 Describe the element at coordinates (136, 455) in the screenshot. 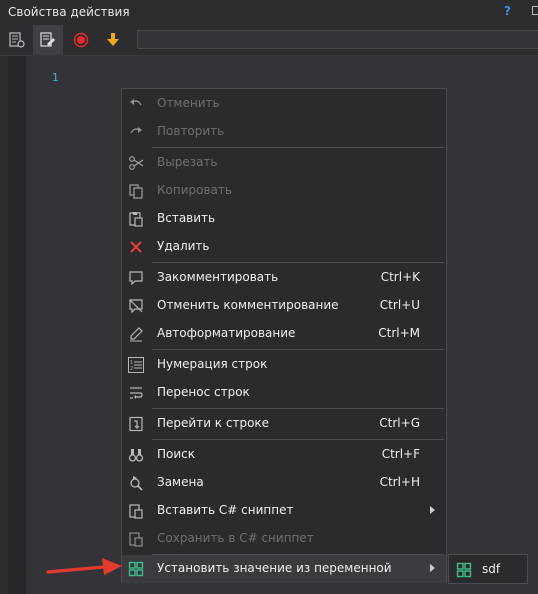

I see `binoculars-icon` at that location.